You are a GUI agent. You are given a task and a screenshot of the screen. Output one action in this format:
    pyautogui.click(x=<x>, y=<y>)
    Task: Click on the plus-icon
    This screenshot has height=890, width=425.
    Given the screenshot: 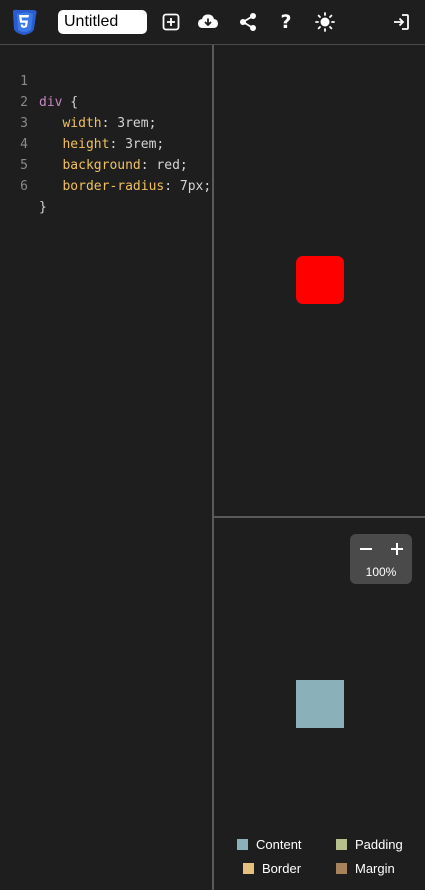 What is the action you would take?
    pyautogui.click(x=397, y=549)
    